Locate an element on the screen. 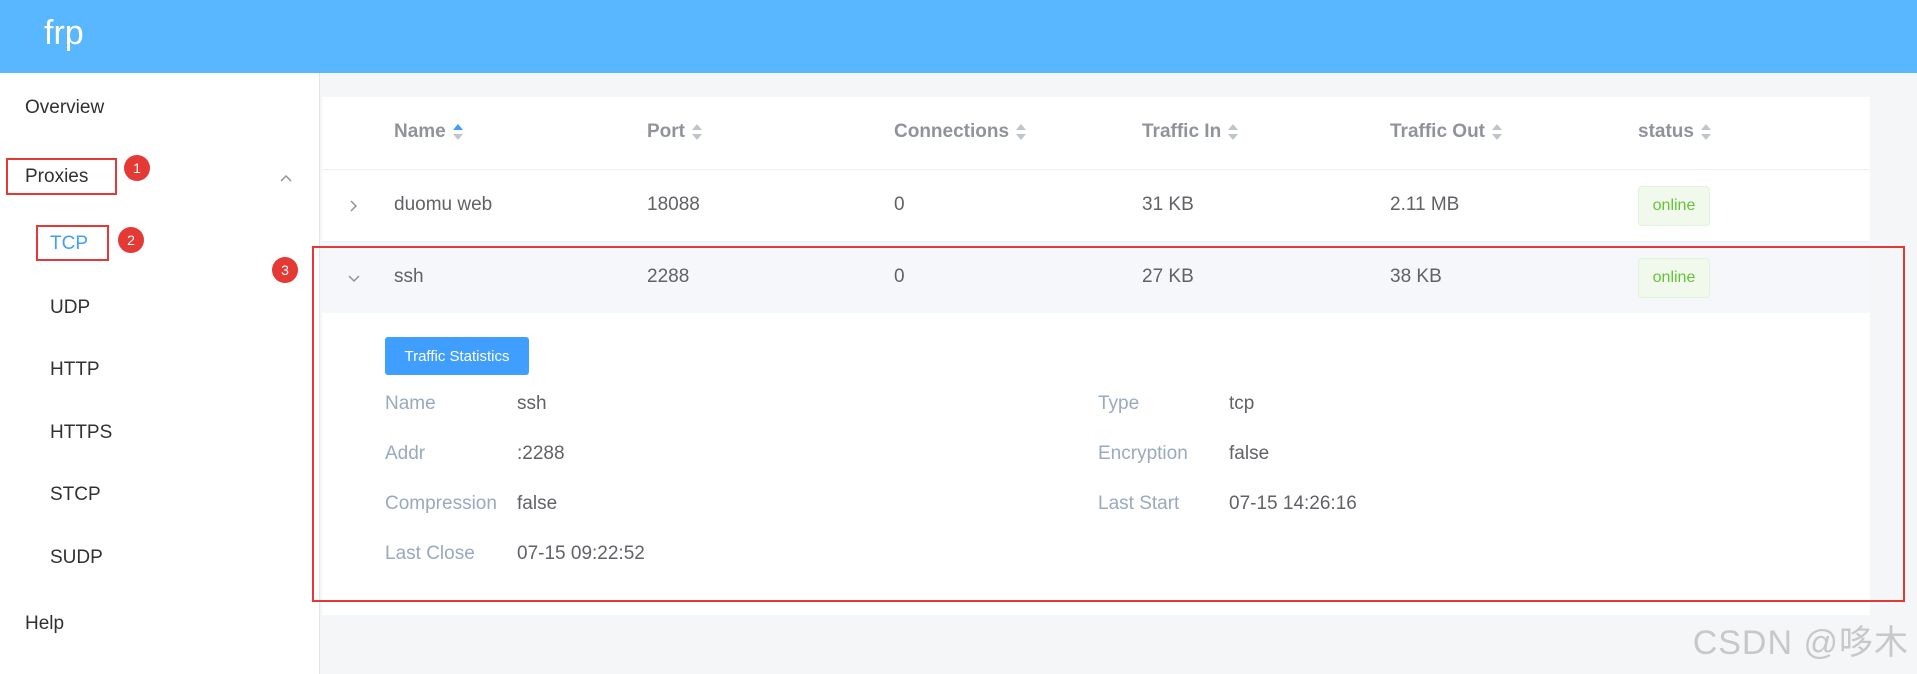 The image size is (1917, 674). cell-traffic-in: 31 KB is located at coordinates (1168, 204).